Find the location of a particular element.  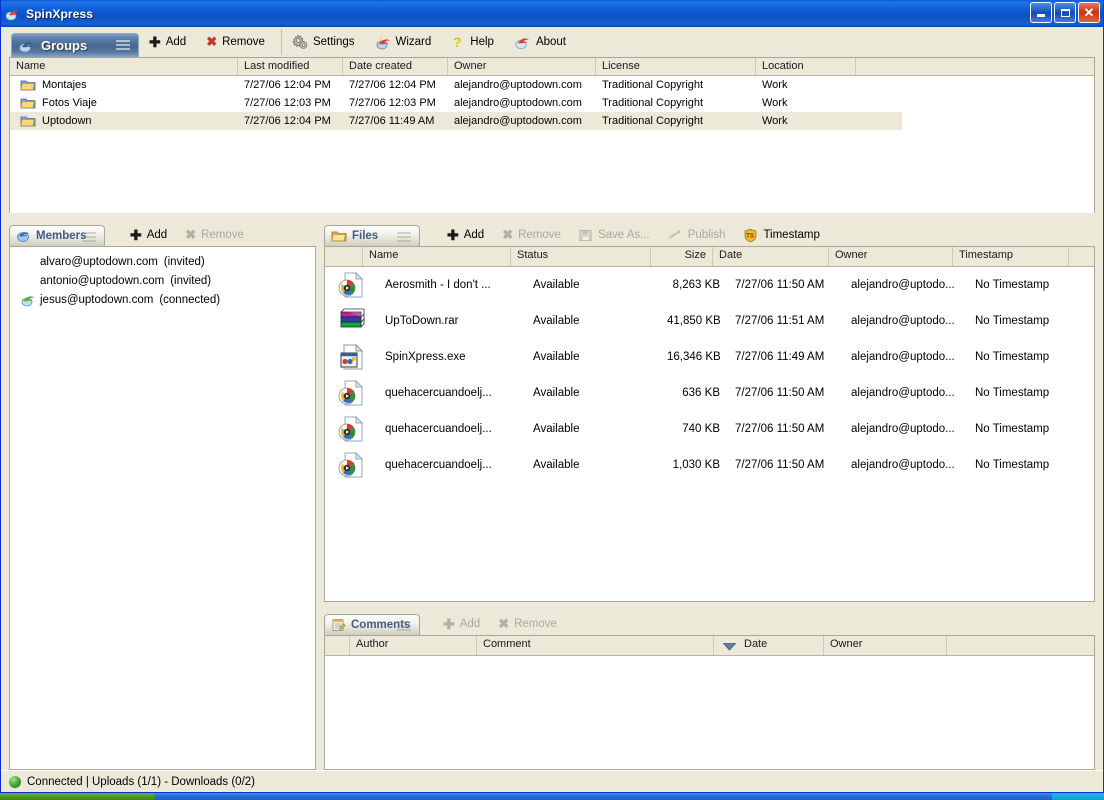

help-button: ? Help is located at coordinates (472, 42).